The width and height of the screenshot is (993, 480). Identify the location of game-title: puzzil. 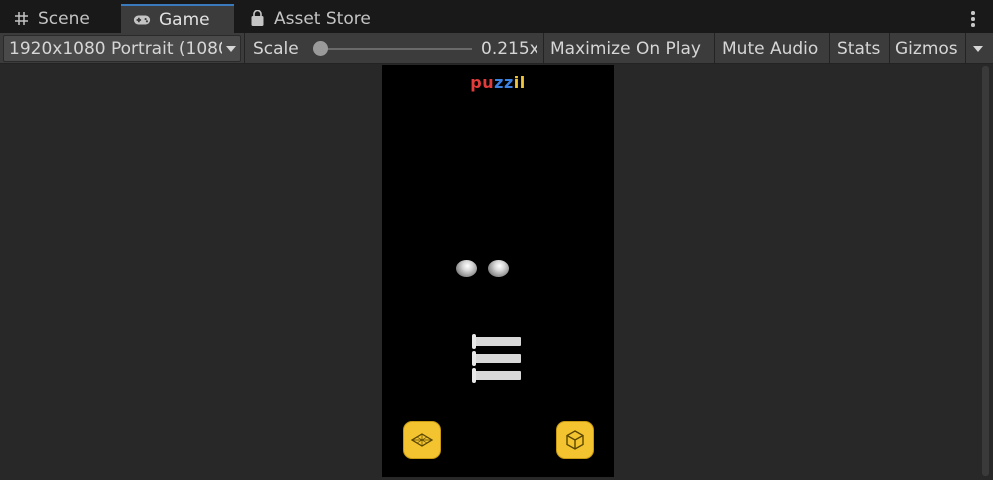
(498, 82).